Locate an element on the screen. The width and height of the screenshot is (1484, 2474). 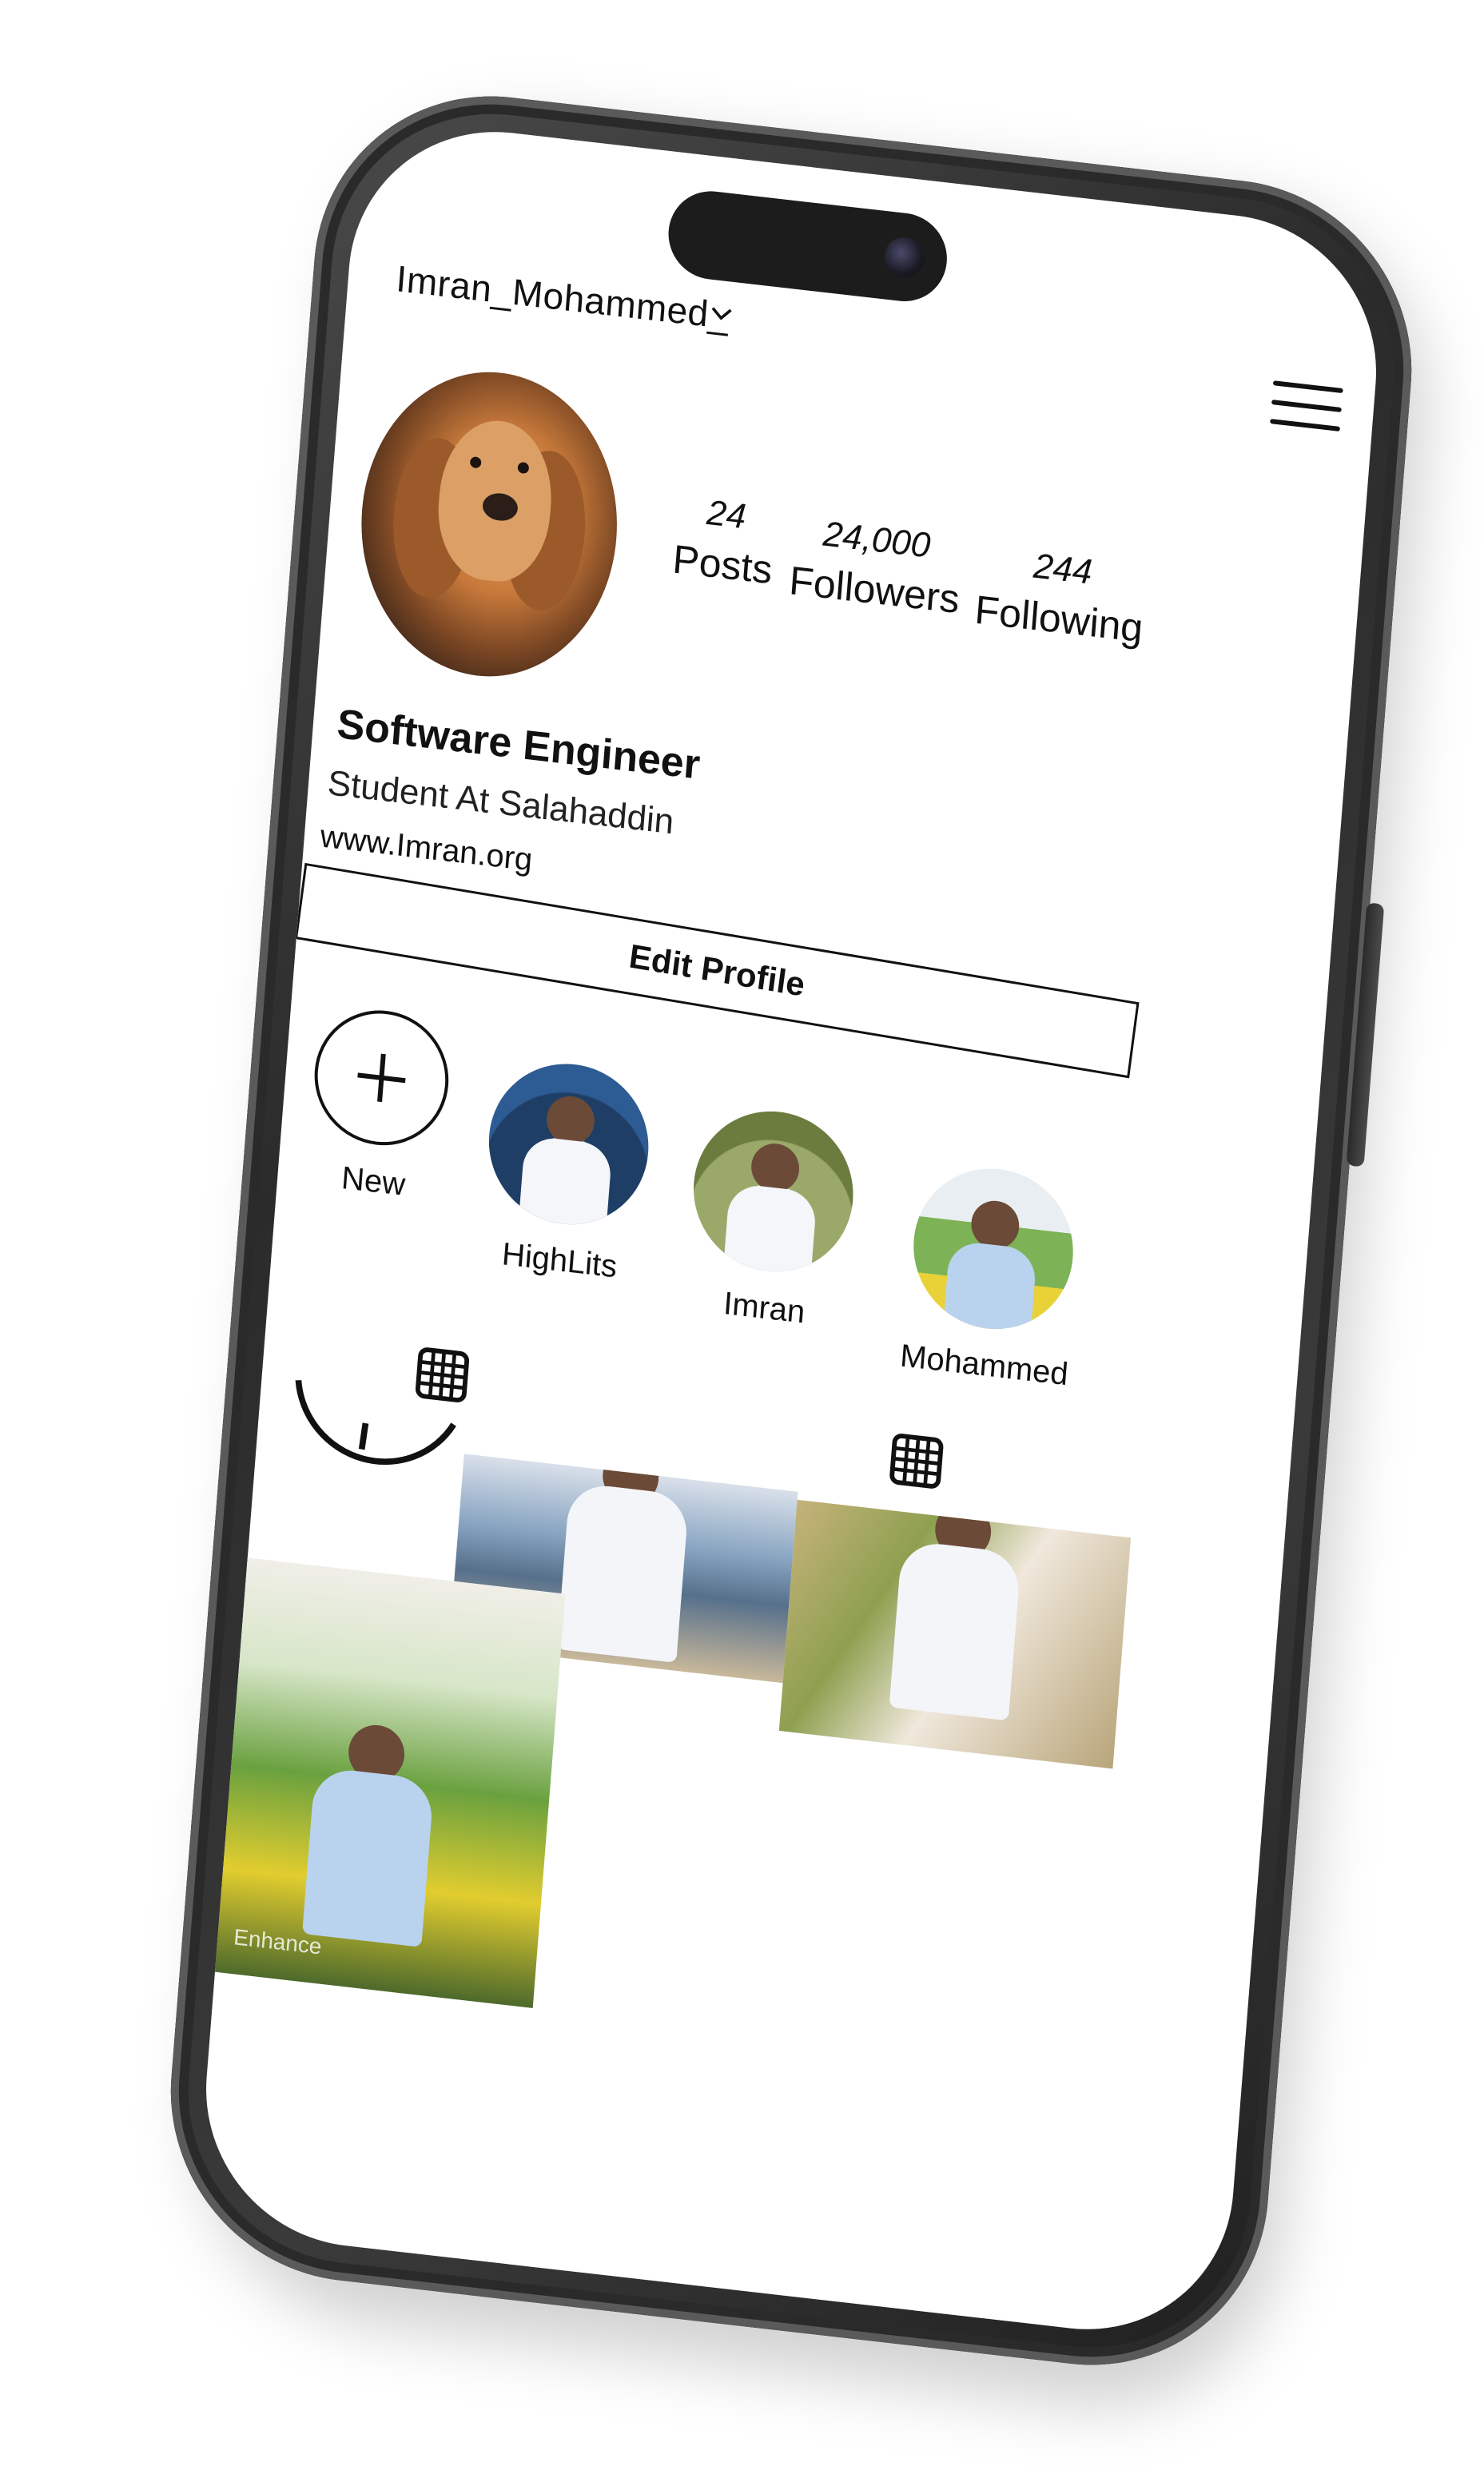
highlight-label: HighLits is located at coordinates (559, 1260).